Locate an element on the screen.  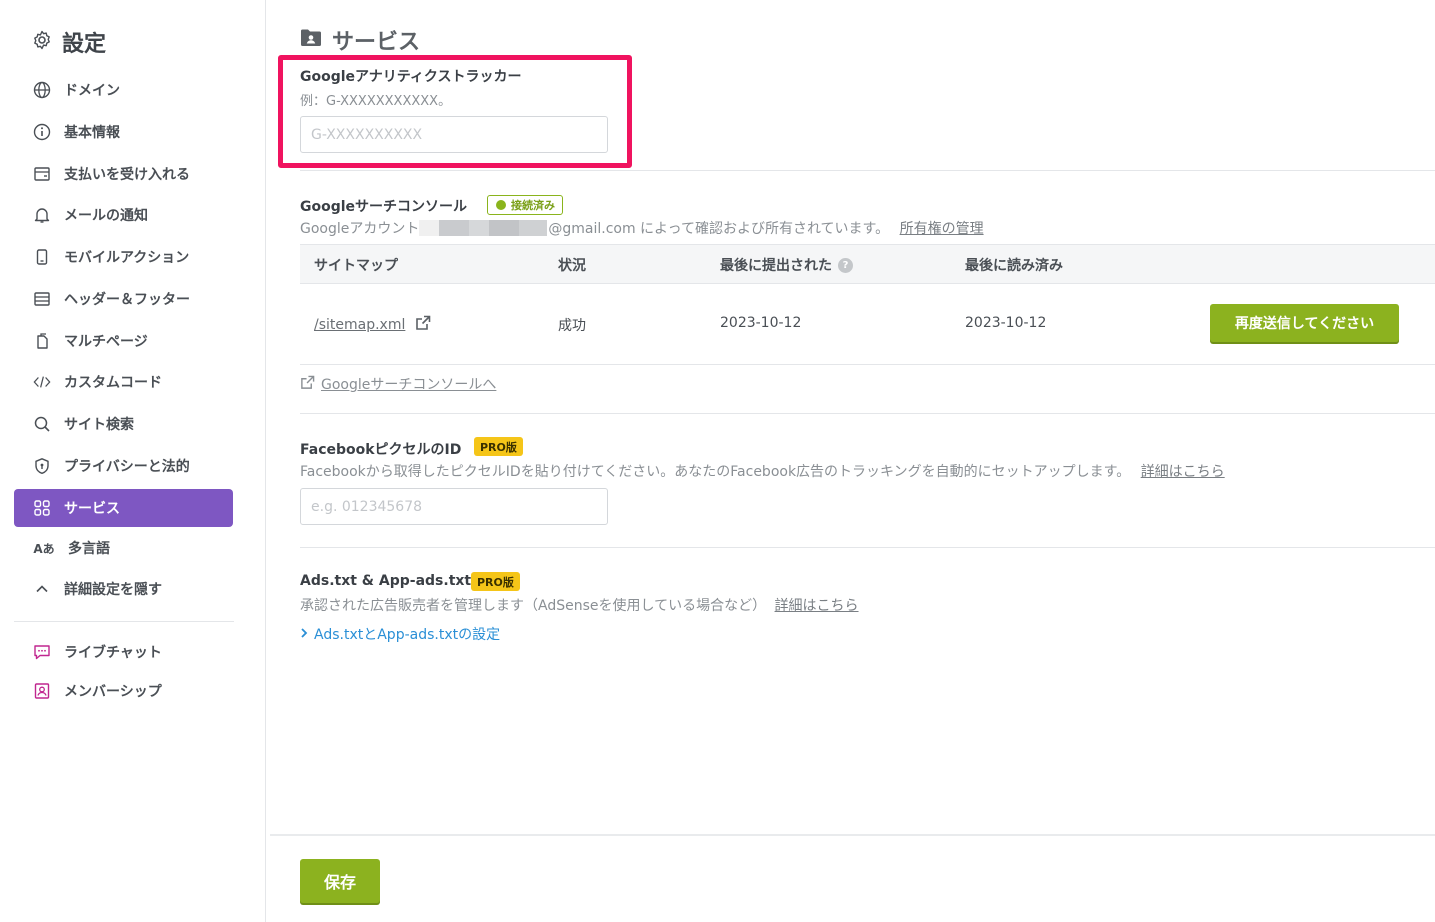
status-badge-label: 接続済み is located at coordinates (533, 205).